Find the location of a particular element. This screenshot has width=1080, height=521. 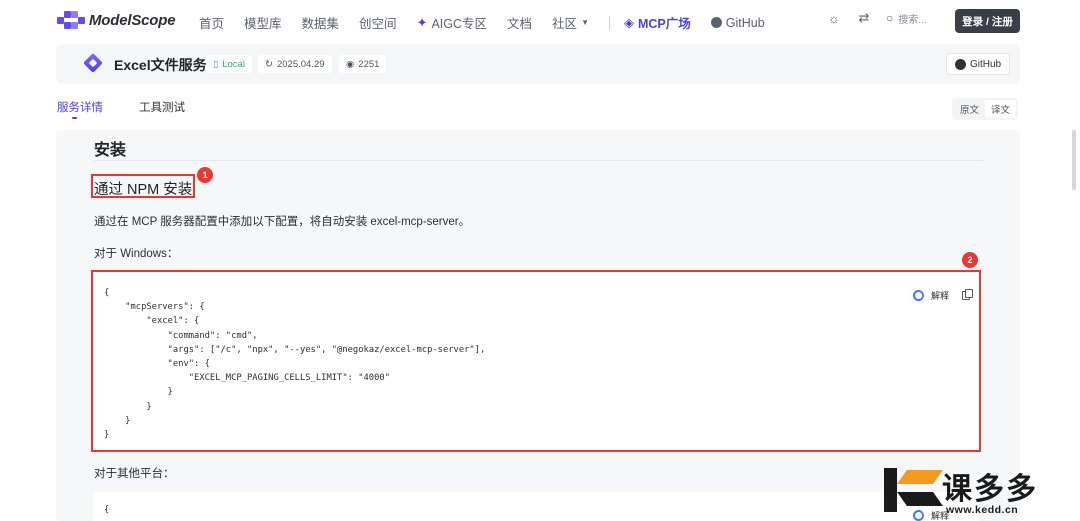

tab-service-details: 服务详情 is located at coordinates (80, 107).